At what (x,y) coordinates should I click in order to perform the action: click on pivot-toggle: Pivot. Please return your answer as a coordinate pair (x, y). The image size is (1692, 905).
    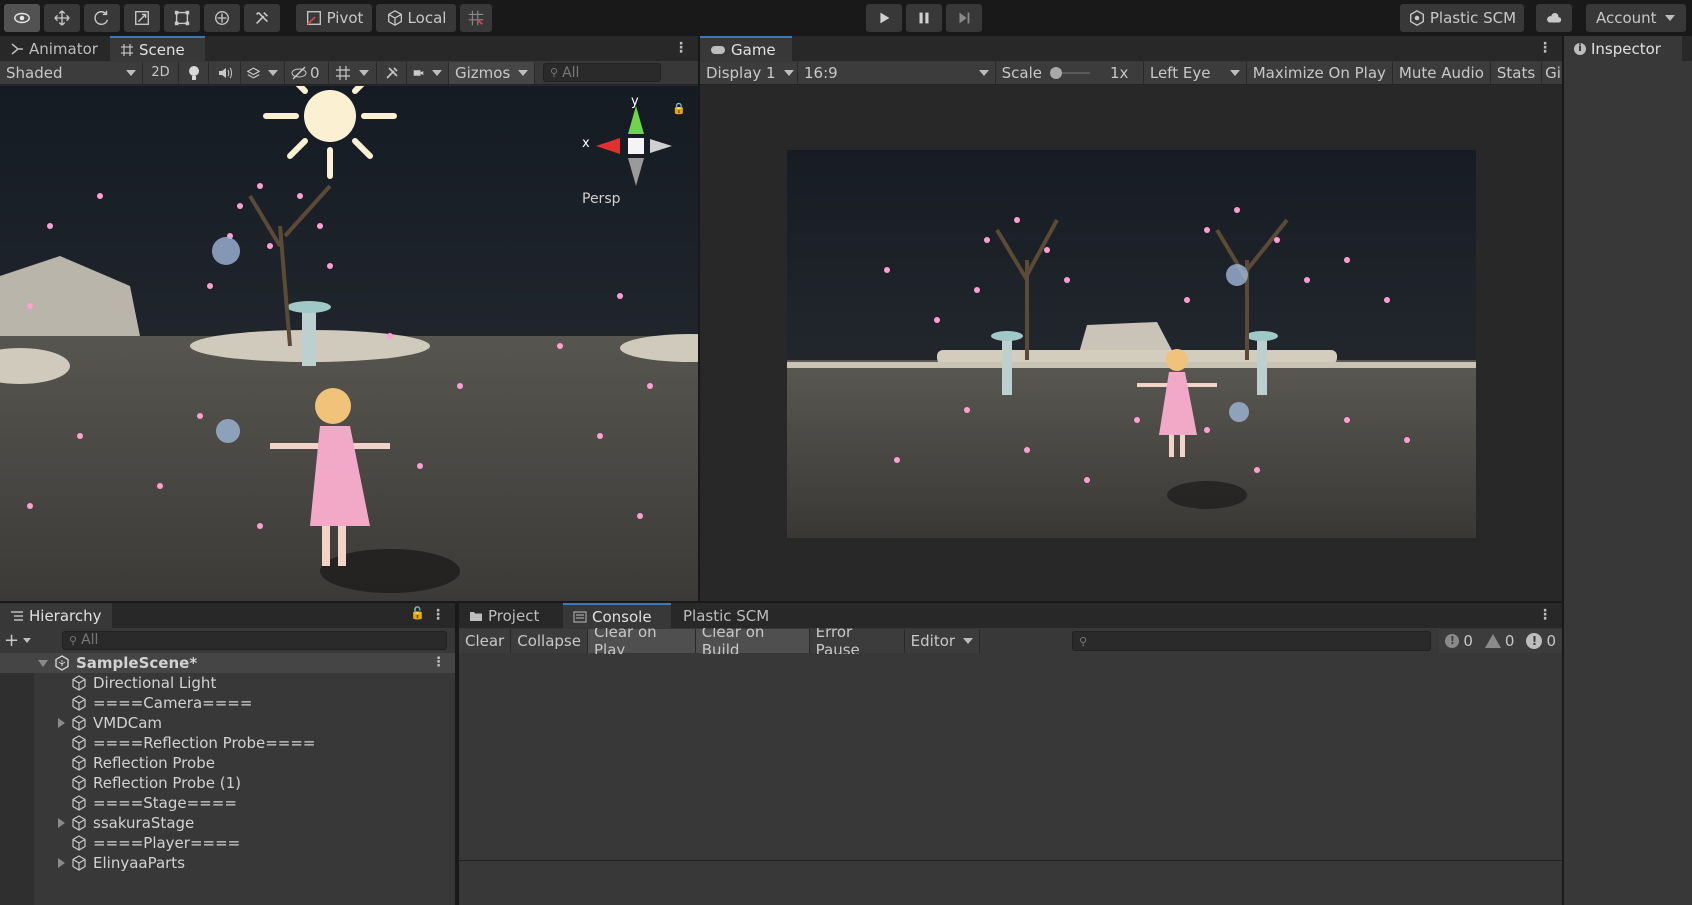
    Looking at the image, I should click on (334, 18).